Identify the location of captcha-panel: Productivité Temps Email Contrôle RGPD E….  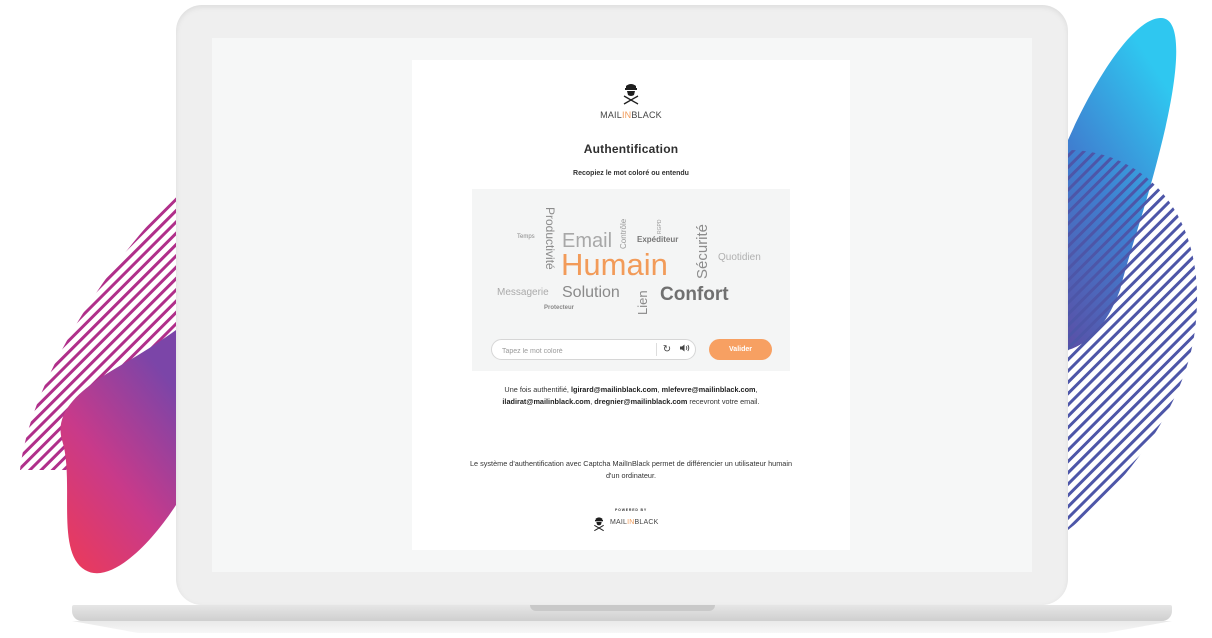
(631, 280).